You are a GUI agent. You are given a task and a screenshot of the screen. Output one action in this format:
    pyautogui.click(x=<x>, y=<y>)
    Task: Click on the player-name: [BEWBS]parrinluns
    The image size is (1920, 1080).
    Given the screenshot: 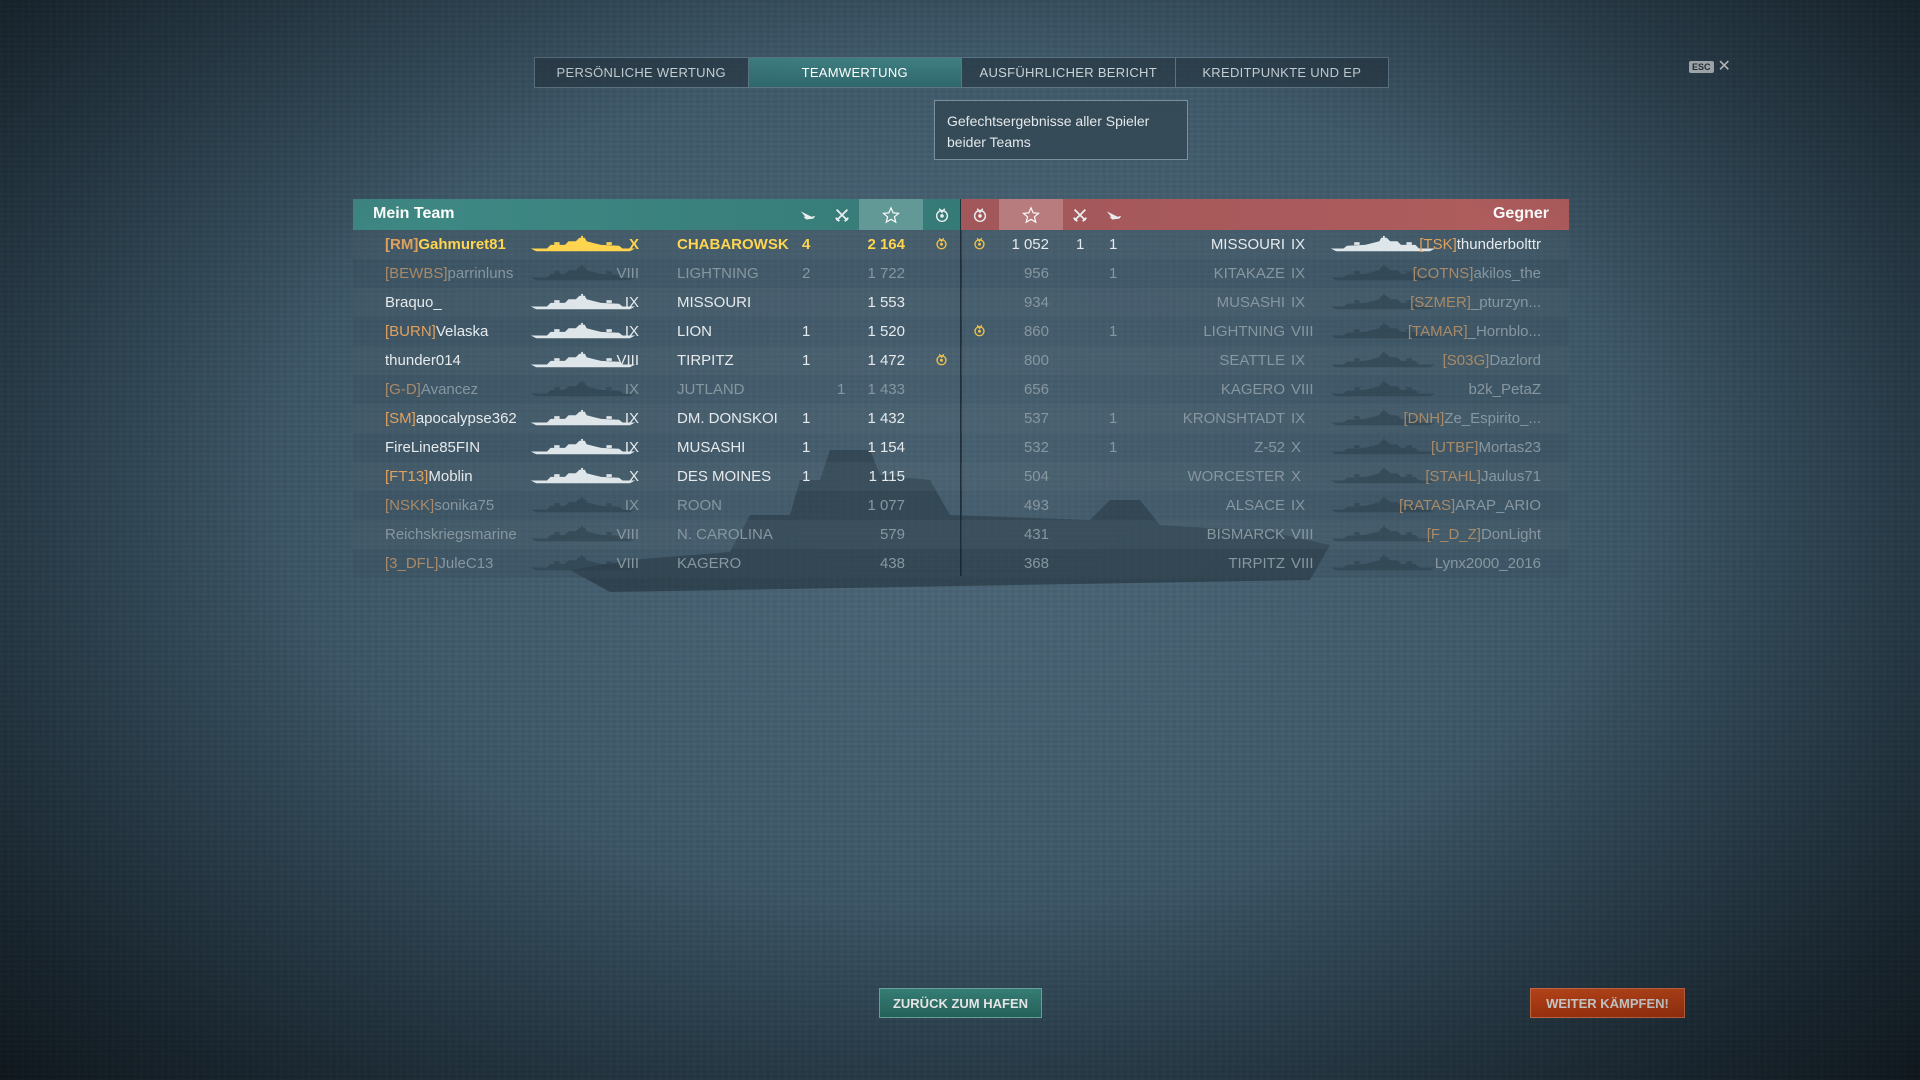 What is the action you would take?
    pyautogui.click(x=449, y=273)
    